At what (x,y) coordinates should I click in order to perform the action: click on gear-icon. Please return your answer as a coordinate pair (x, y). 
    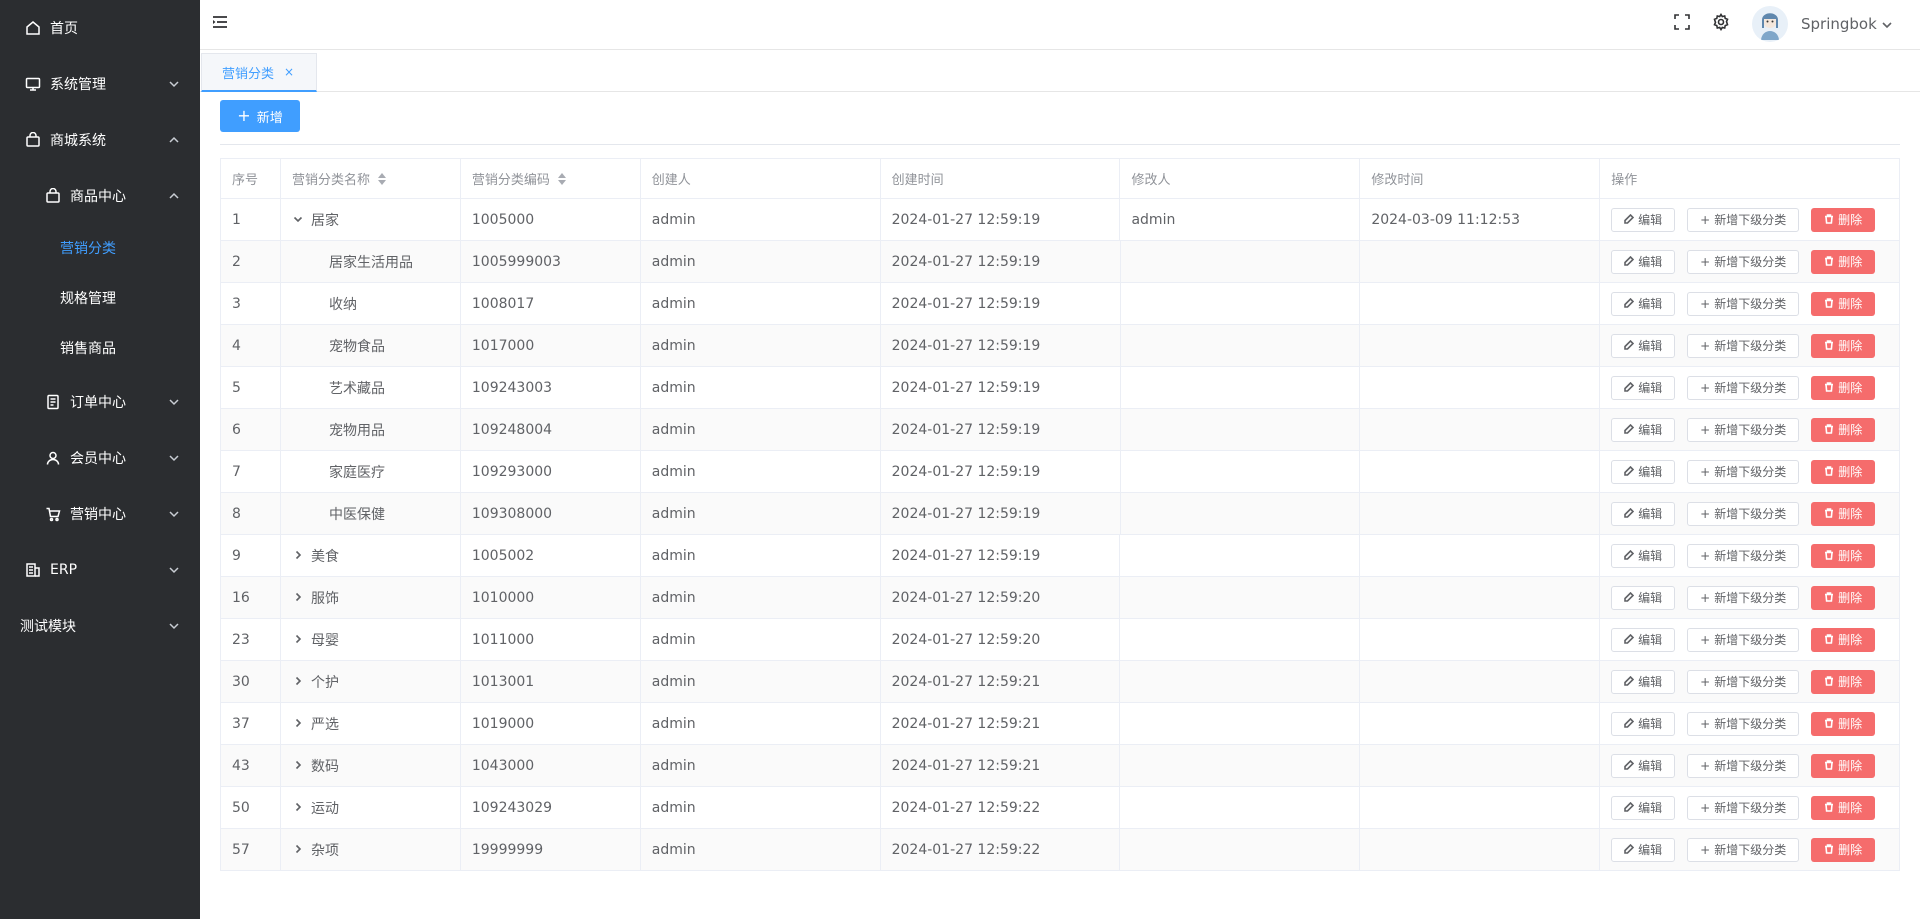
    Looking at the image, I should click on (1722, 22).